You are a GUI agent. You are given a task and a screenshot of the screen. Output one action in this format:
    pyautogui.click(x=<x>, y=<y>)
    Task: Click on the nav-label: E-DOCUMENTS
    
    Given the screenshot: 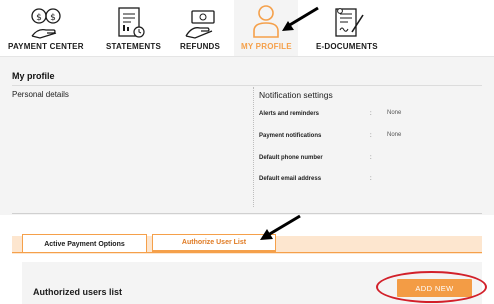 What is the action you would take?
    pyautogui.click(x=347, y=46)
    